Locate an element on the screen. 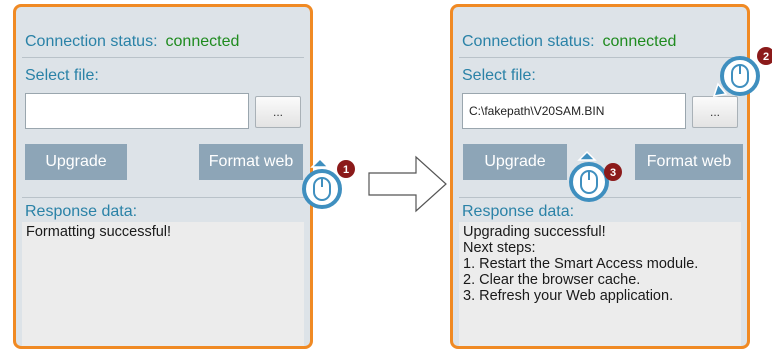 This screenshot has width=772, height=349. step-number: 2 is located at coordinates (766, 57).